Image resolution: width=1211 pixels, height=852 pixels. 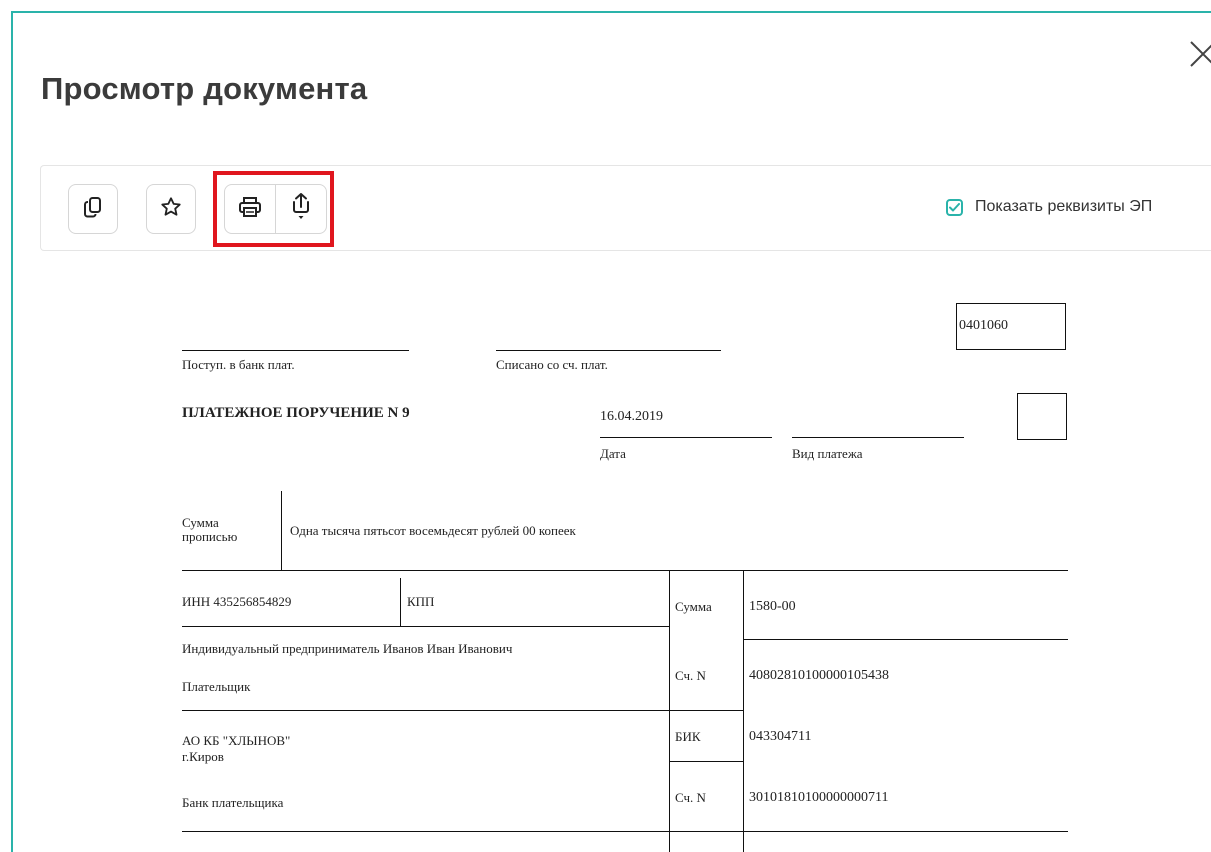 What do you see at coordinates (631, 416) in the screenshot?
I see `document-date: 16.04.2019` at bounding box center [631, 416].